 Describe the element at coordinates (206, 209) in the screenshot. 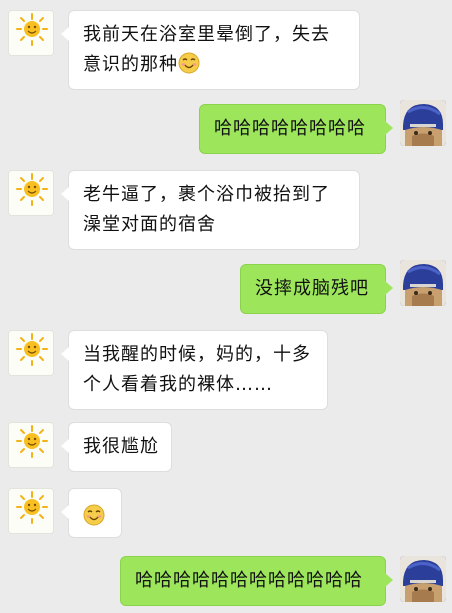

I see `message-text: 老牛逼了，裹个浴巾被抬到了澡堂对面的宿舍` at that location.